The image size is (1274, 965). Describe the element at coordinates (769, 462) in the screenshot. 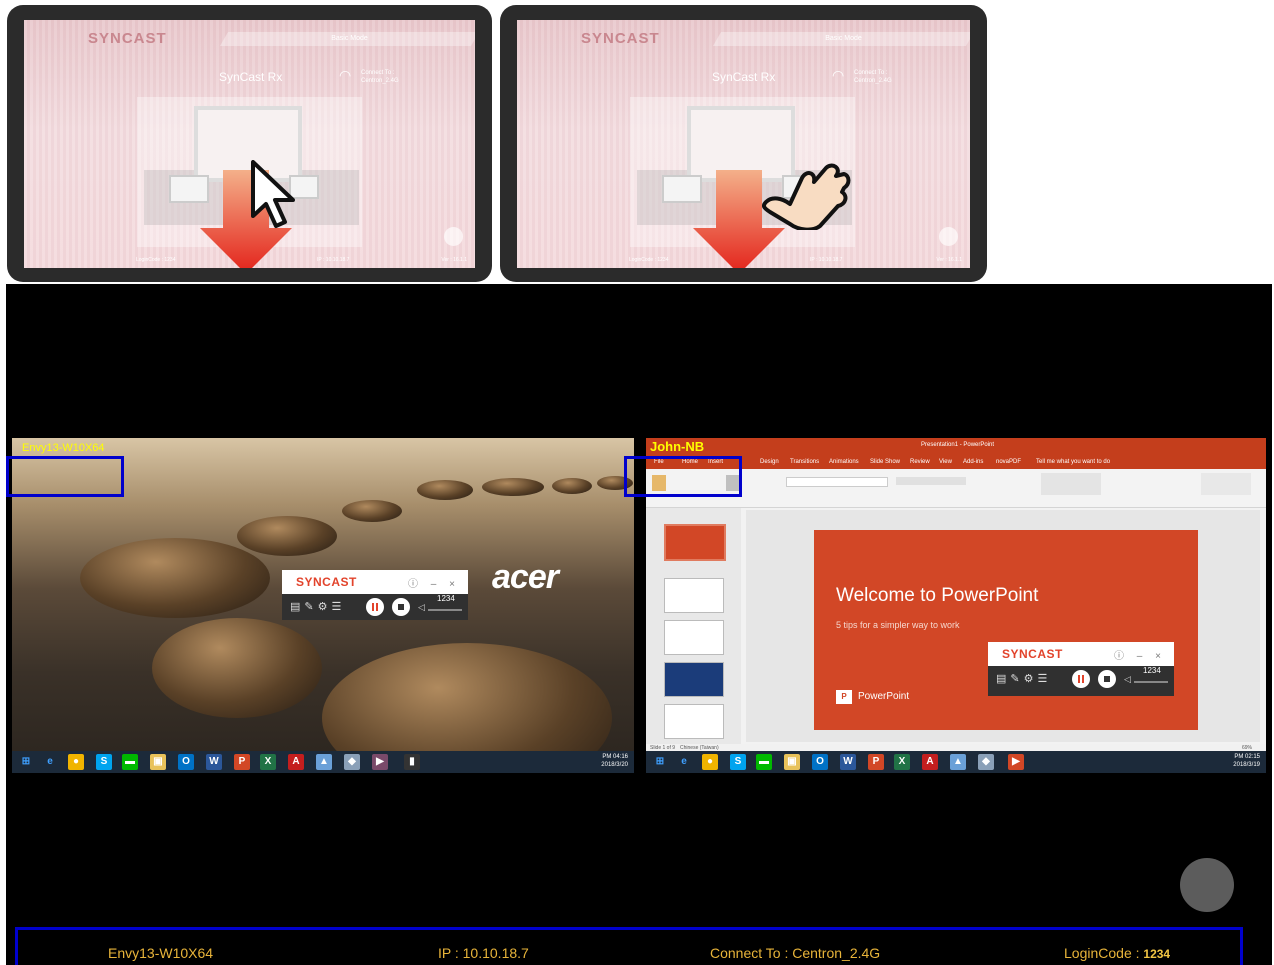

I see `tab-design: Design` at that location.